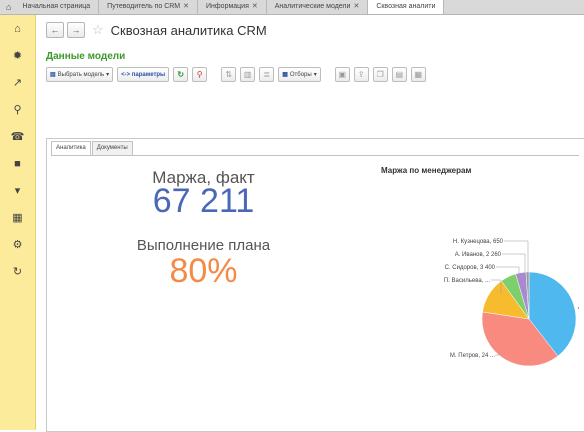 This screenshot has height=432, width=584. Describe the element at coordinates (86, 56) in the screenshot. I see `section-title: Данные модели` at that location.